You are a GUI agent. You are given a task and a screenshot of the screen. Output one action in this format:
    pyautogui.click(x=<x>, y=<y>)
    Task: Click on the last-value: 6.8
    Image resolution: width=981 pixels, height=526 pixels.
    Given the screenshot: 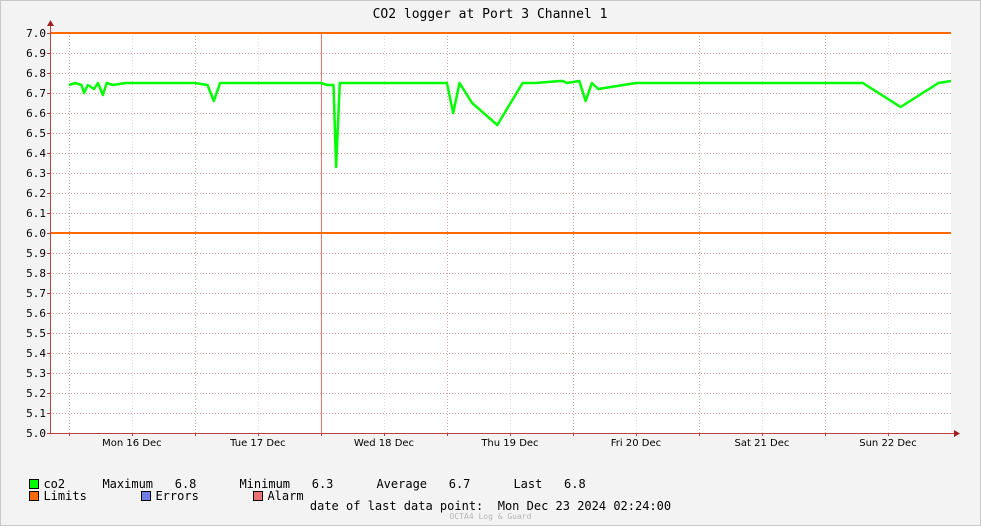 What is the action you would take?
    pyautogui.click(x=575, y=484)
    